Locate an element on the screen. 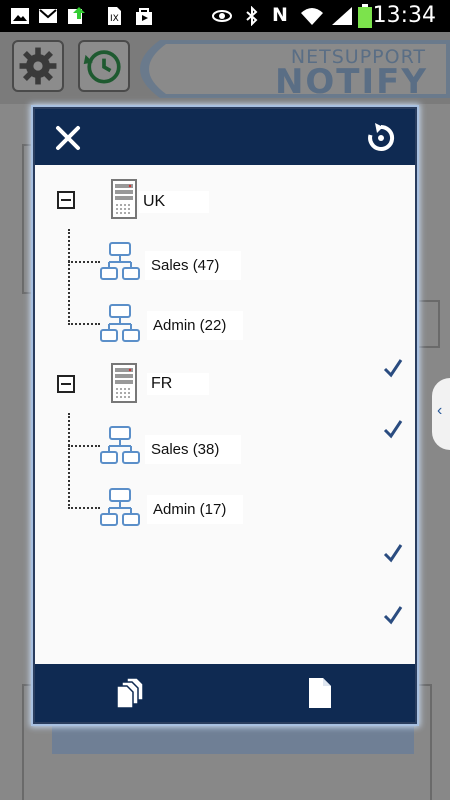 This screenshot has width=450, height=800. document-icon is located at coordinates (321, 693).